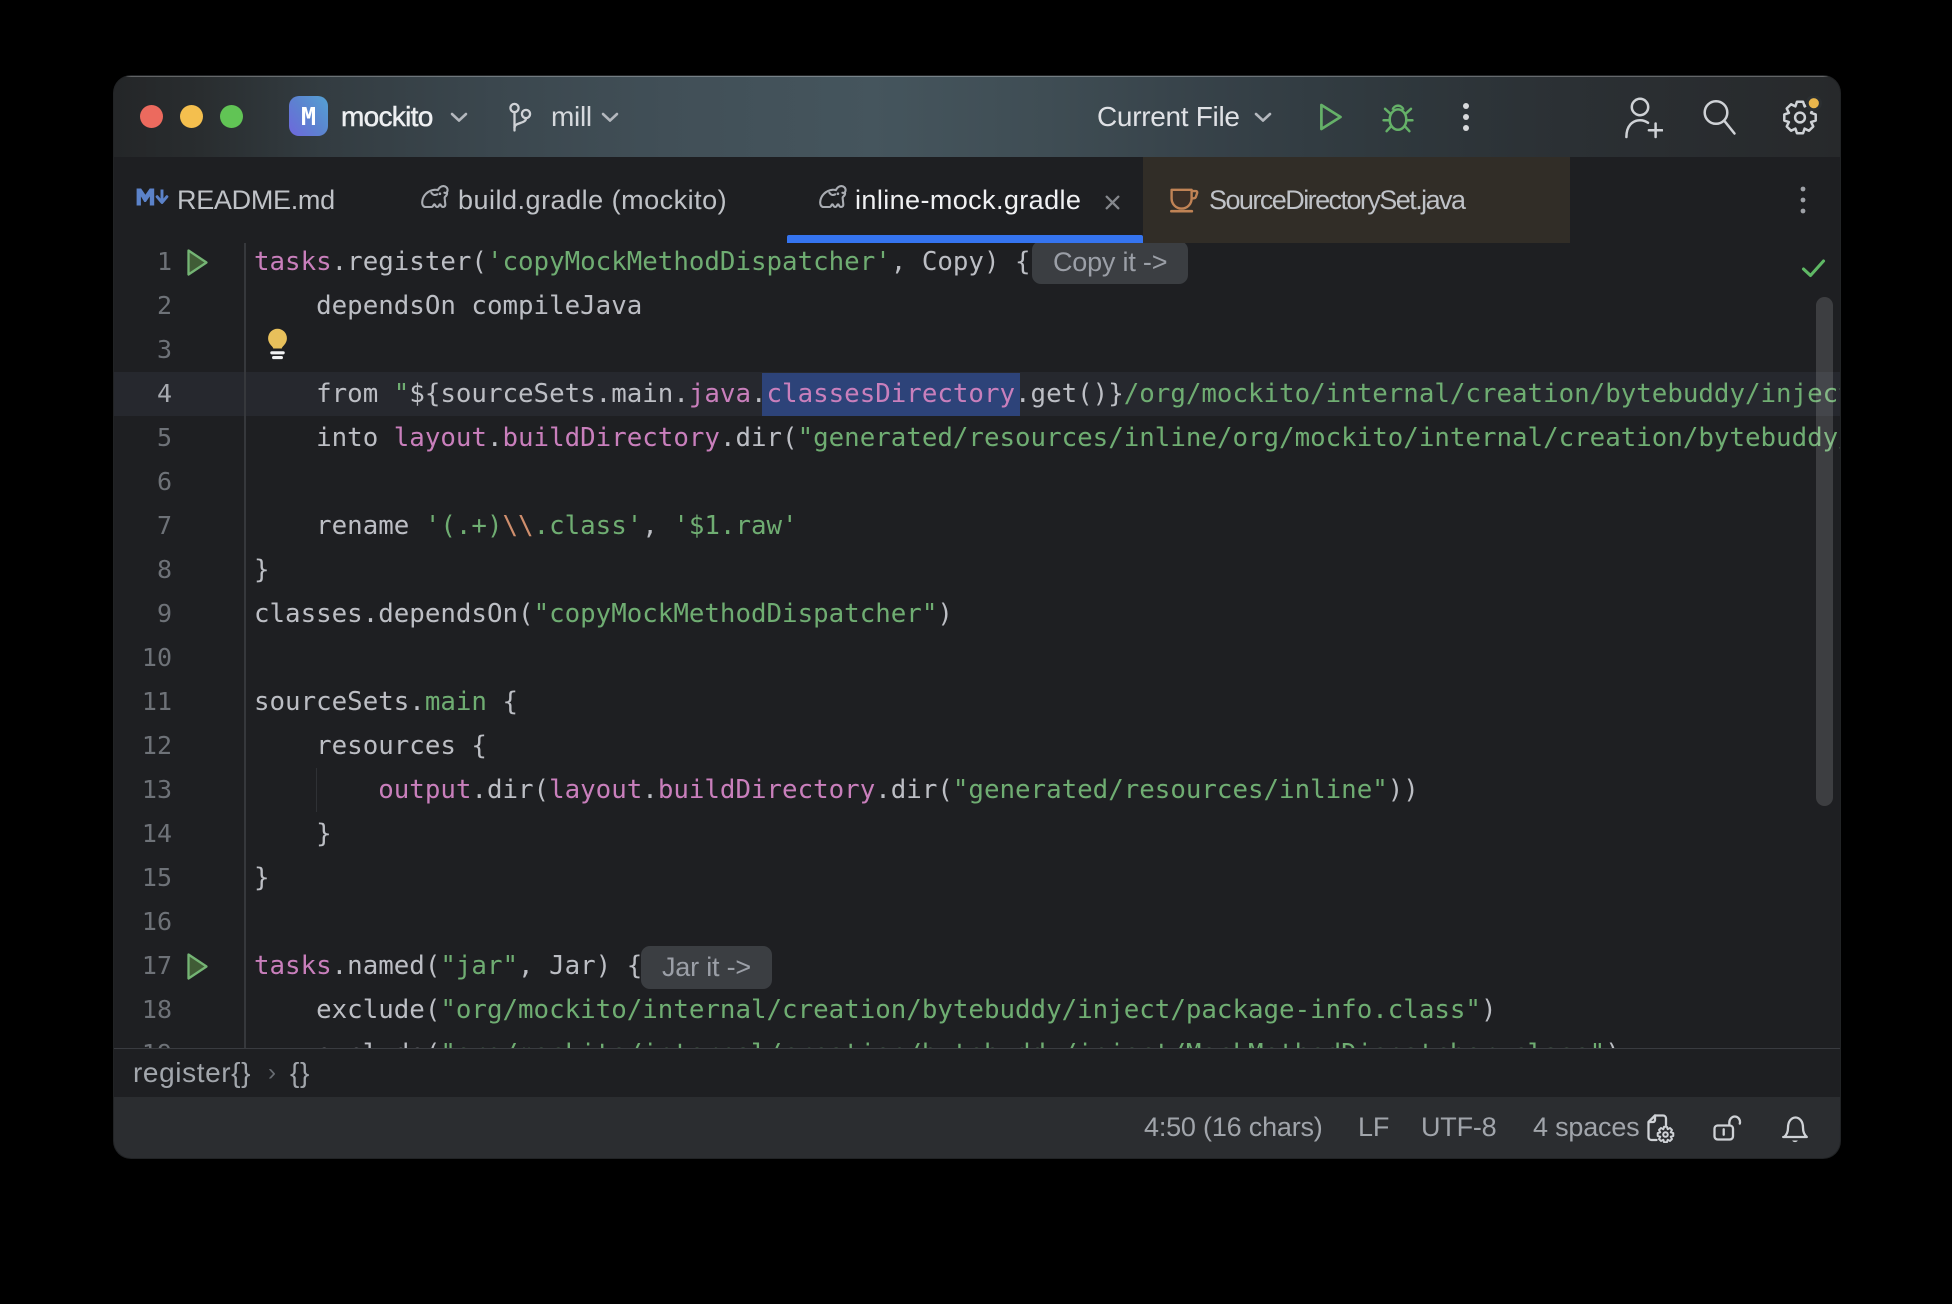 This screenshot has height=1304, width=1952. I want to click on debug-button, so click(1398, 119).